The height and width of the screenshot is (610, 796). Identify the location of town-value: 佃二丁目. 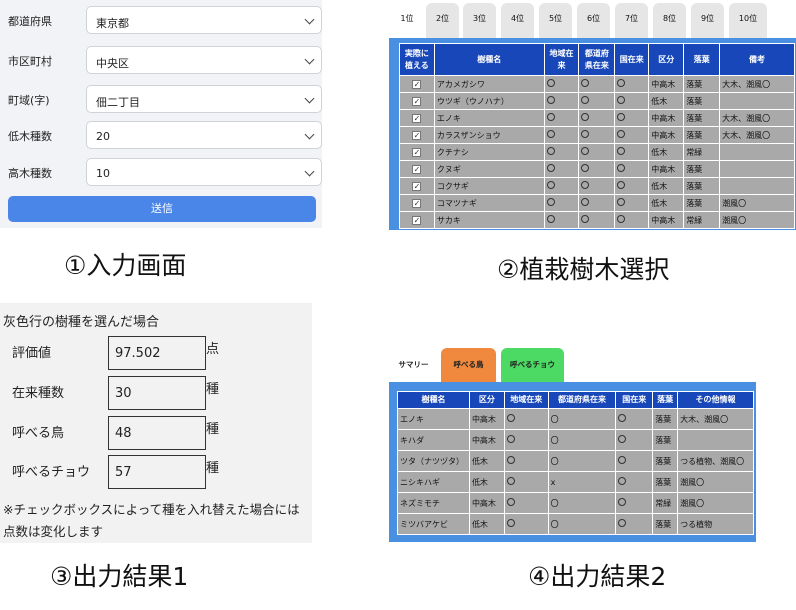
(118, 102).